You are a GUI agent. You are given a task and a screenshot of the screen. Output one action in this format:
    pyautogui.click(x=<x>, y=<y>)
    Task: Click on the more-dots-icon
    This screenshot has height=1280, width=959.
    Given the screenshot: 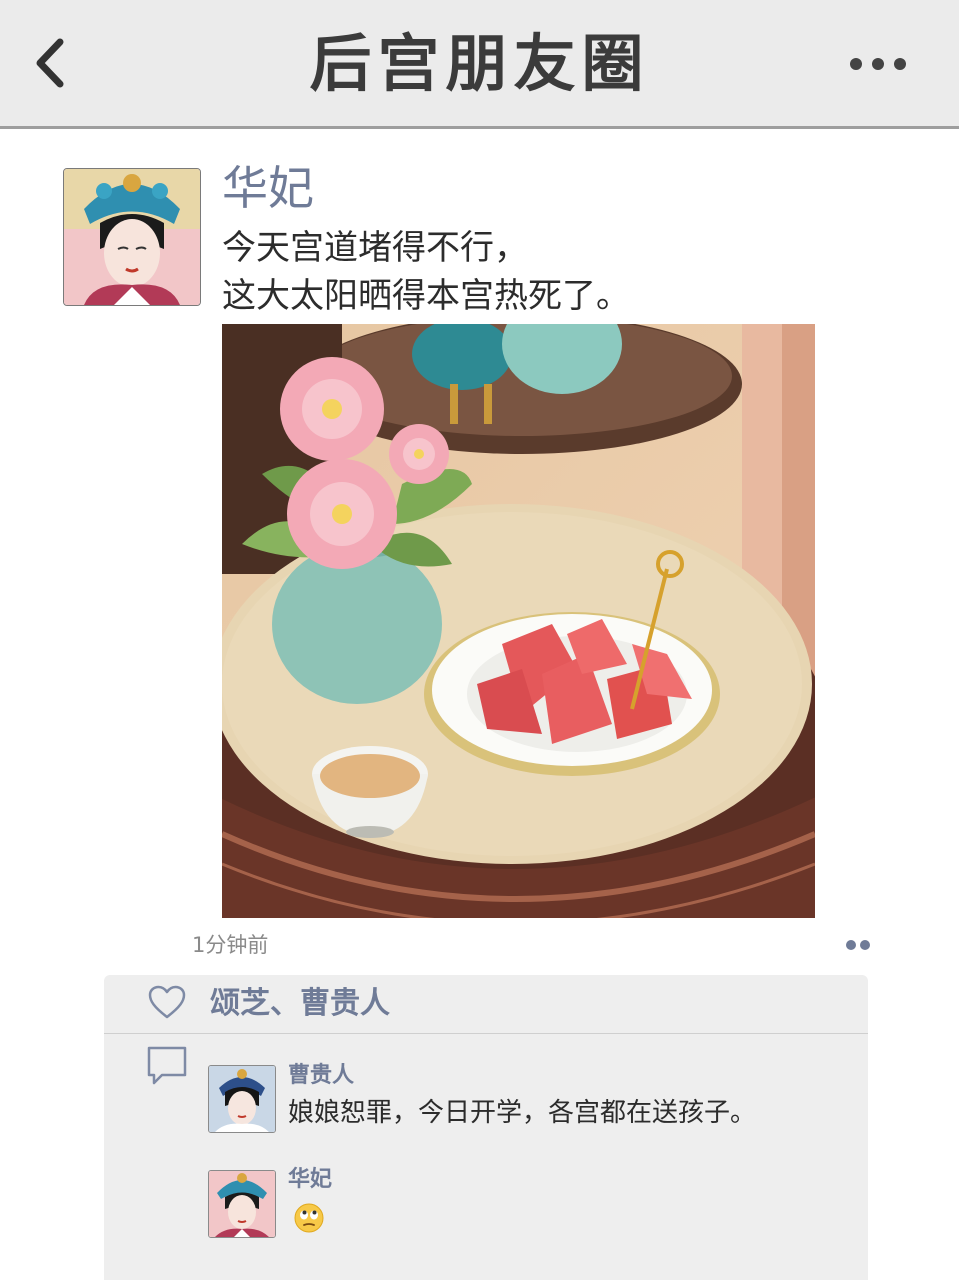 What is the action you would take?
    pyautogui.click(x=878, y=64)
    